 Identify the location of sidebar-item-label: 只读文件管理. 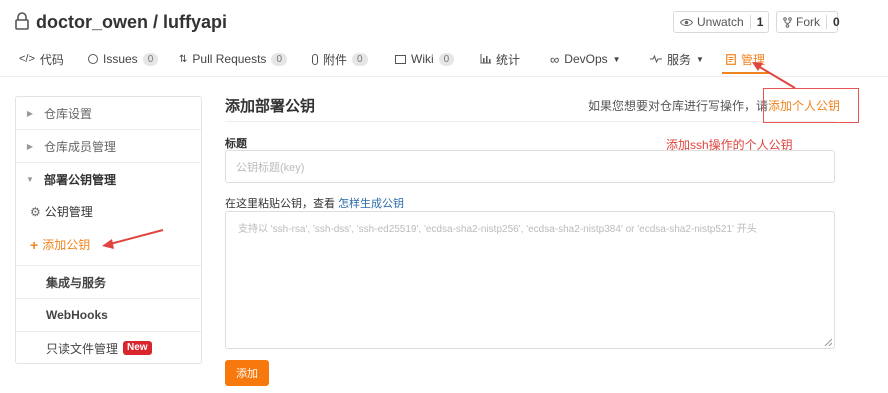
(82, 348).